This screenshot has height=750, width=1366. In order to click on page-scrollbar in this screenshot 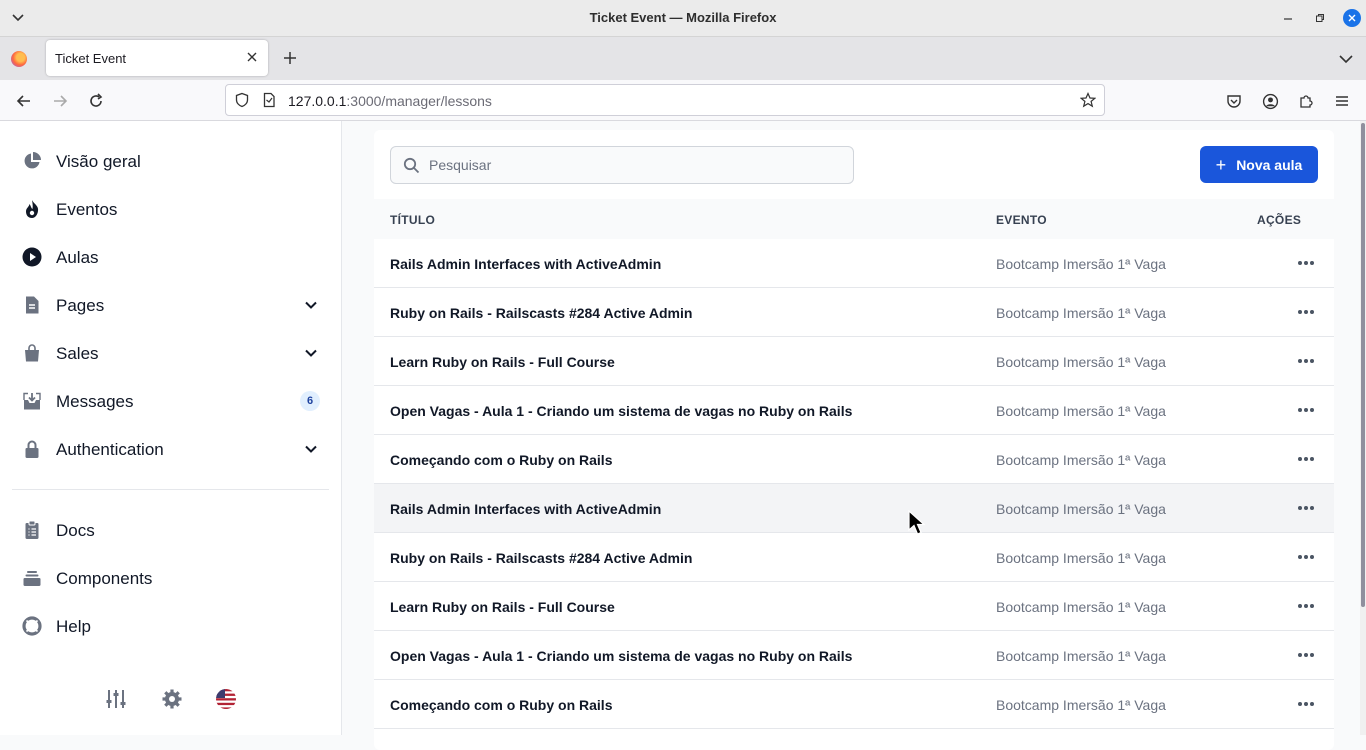, I will do `click(1363, 428)`.